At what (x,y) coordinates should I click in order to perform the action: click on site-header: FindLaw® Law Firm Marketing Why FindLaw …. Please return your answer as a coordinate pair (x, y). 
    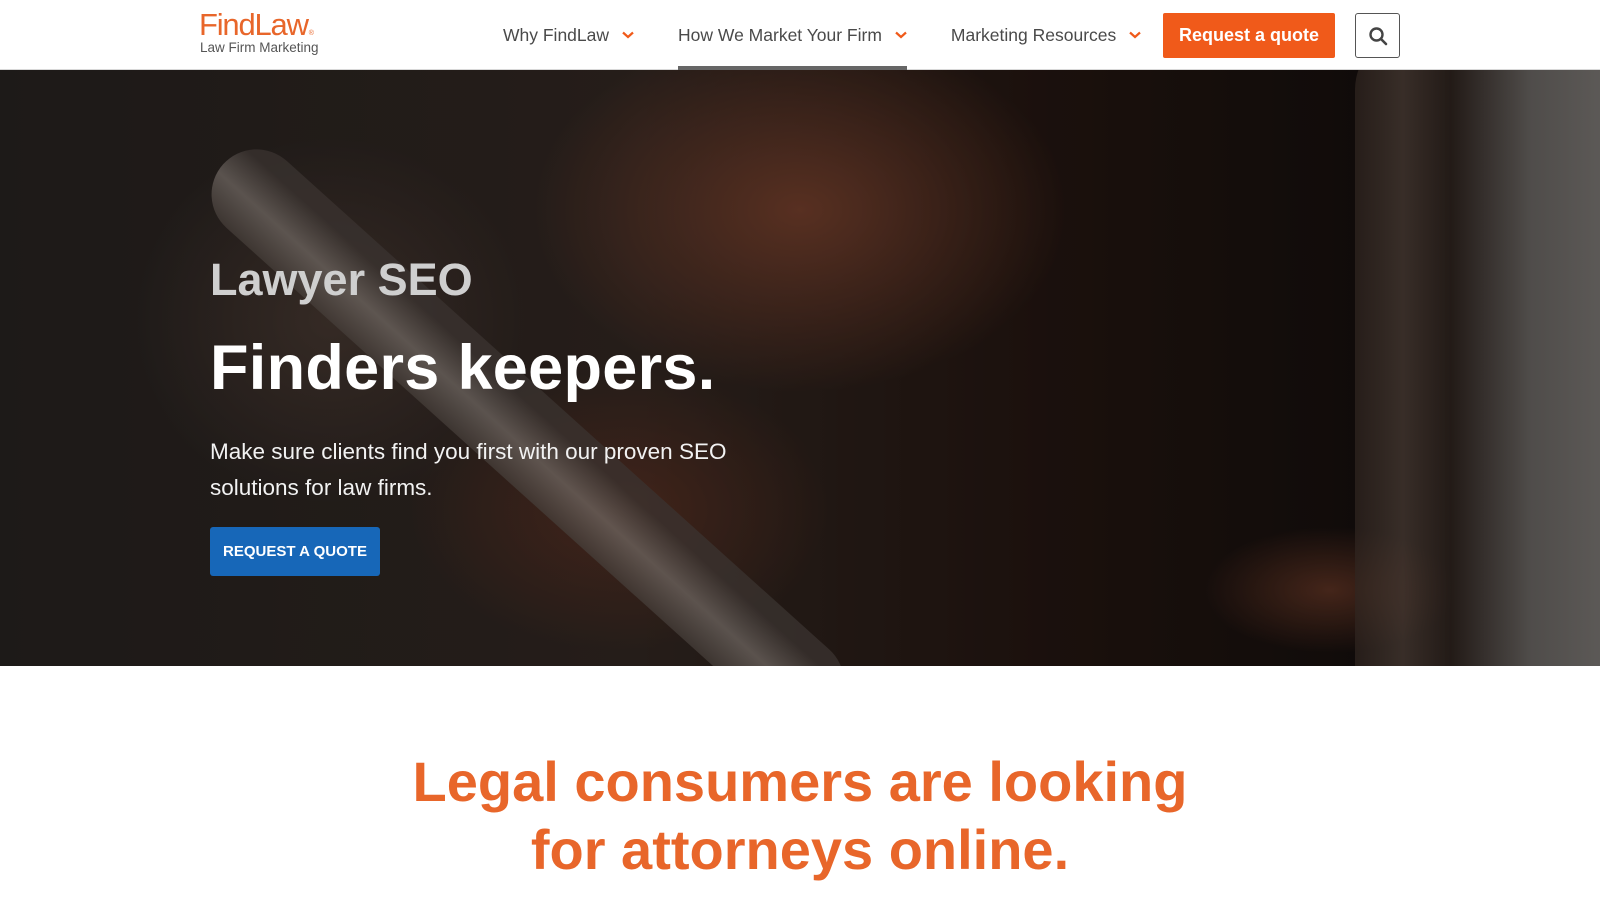
    Looking at the image, I should click on (800, 35).